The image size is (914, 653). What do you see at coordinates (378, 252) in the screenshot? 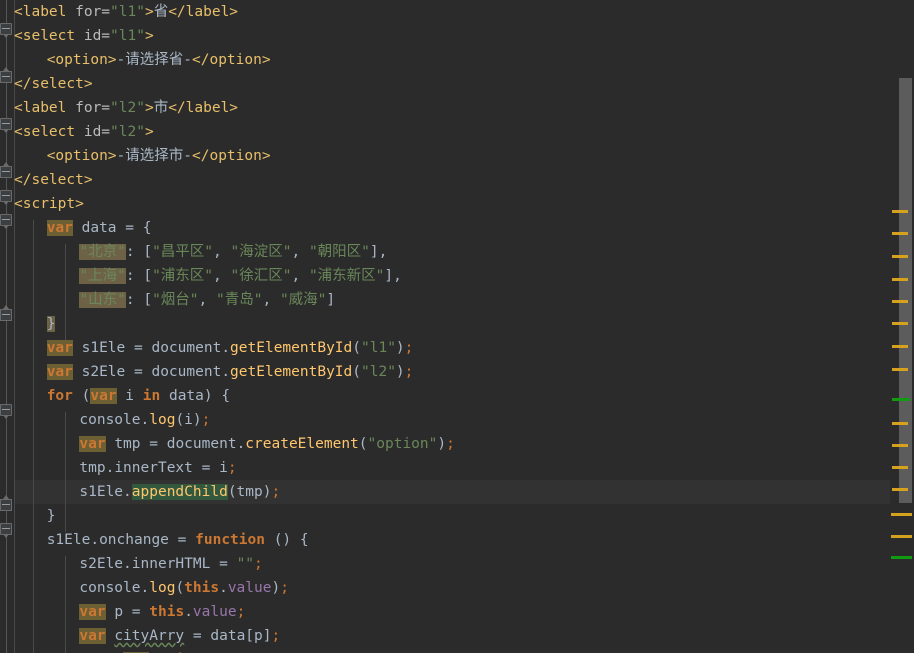
I see `code-token: ],` at bounding box center [378, 252].